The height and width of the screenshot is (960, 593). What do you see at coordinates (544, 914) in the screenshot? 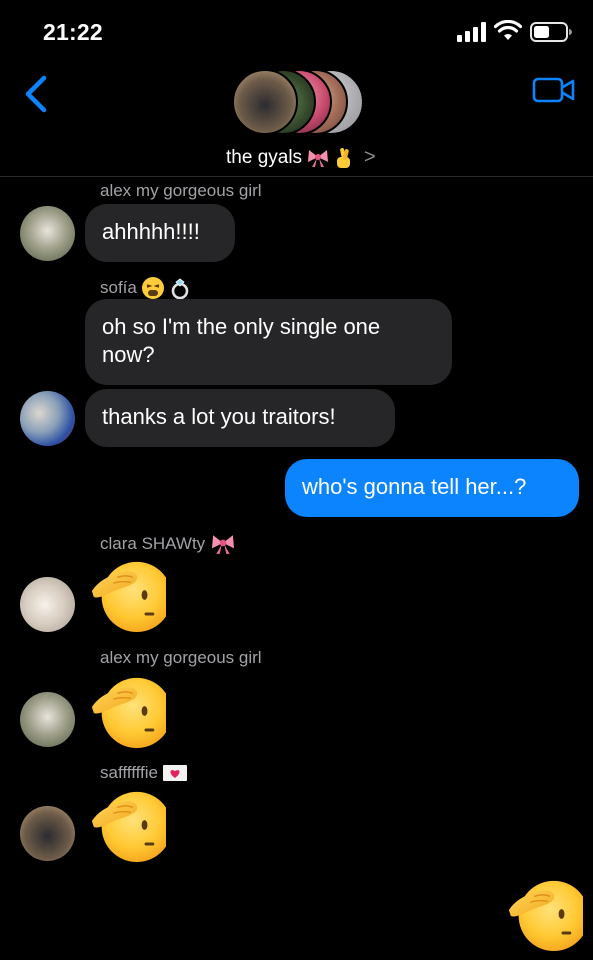
I see `saluting-face-emoji-icon-outgoing` at bounding box center [544, 914].